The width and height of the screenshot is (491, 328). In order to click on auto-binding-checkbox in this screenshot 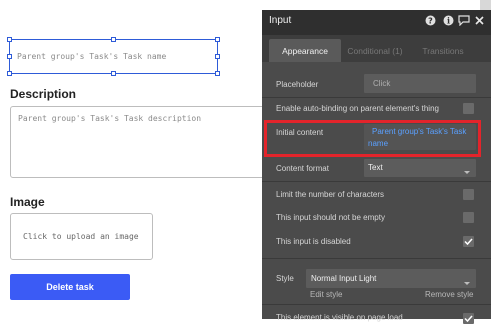, I will do `click(468, 108)`.